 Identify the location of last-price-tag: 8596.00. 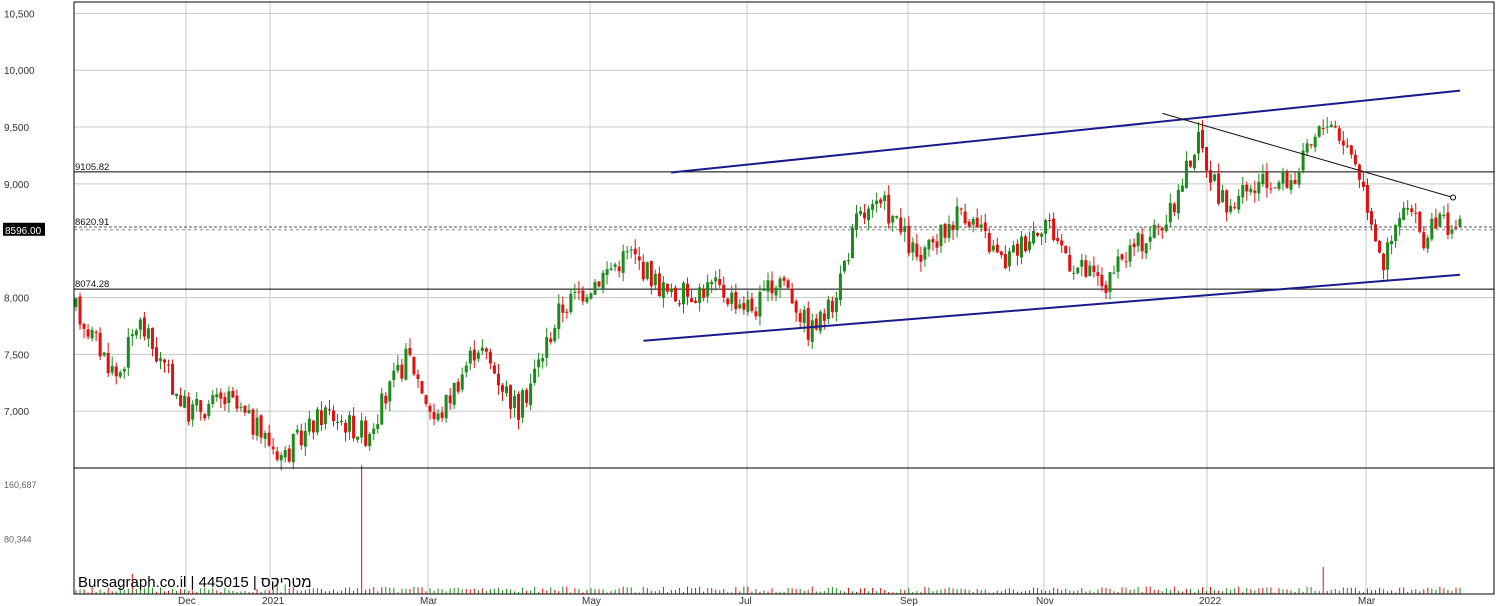
(24, 229).